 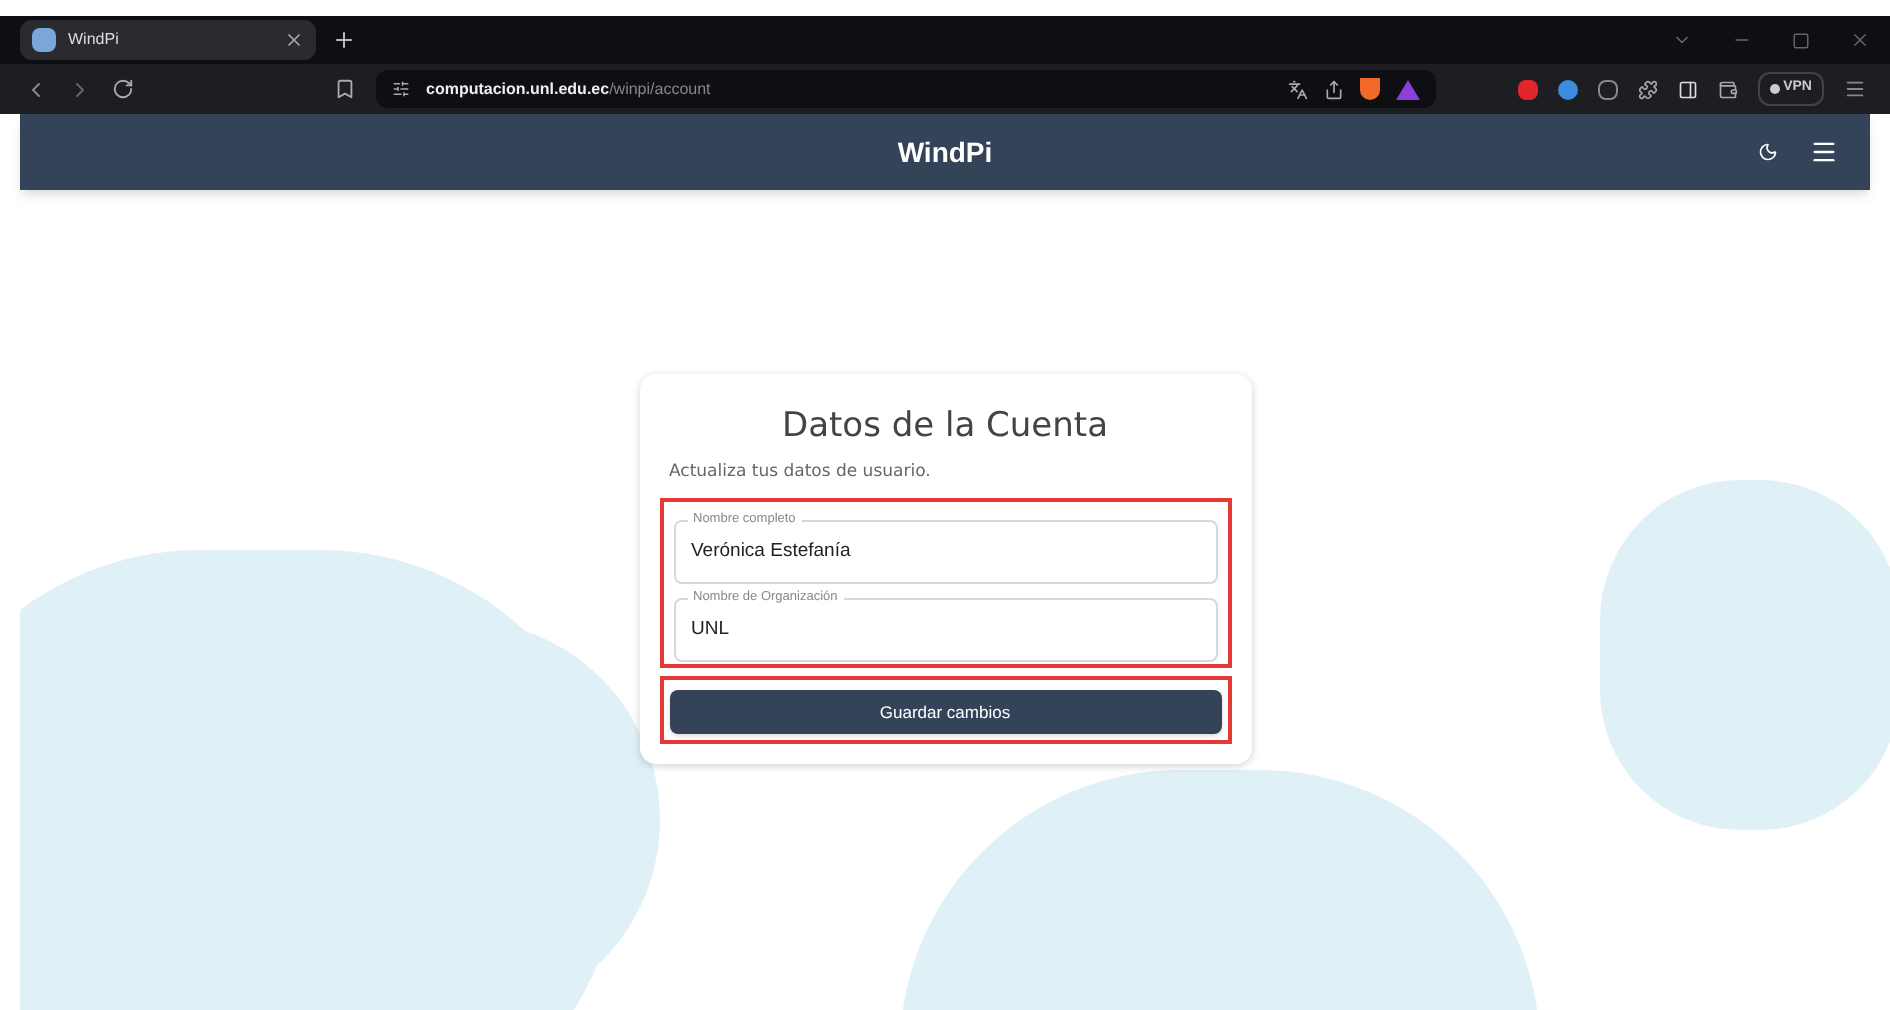 I want to click on reload-icon, so click(x=123, y=89).